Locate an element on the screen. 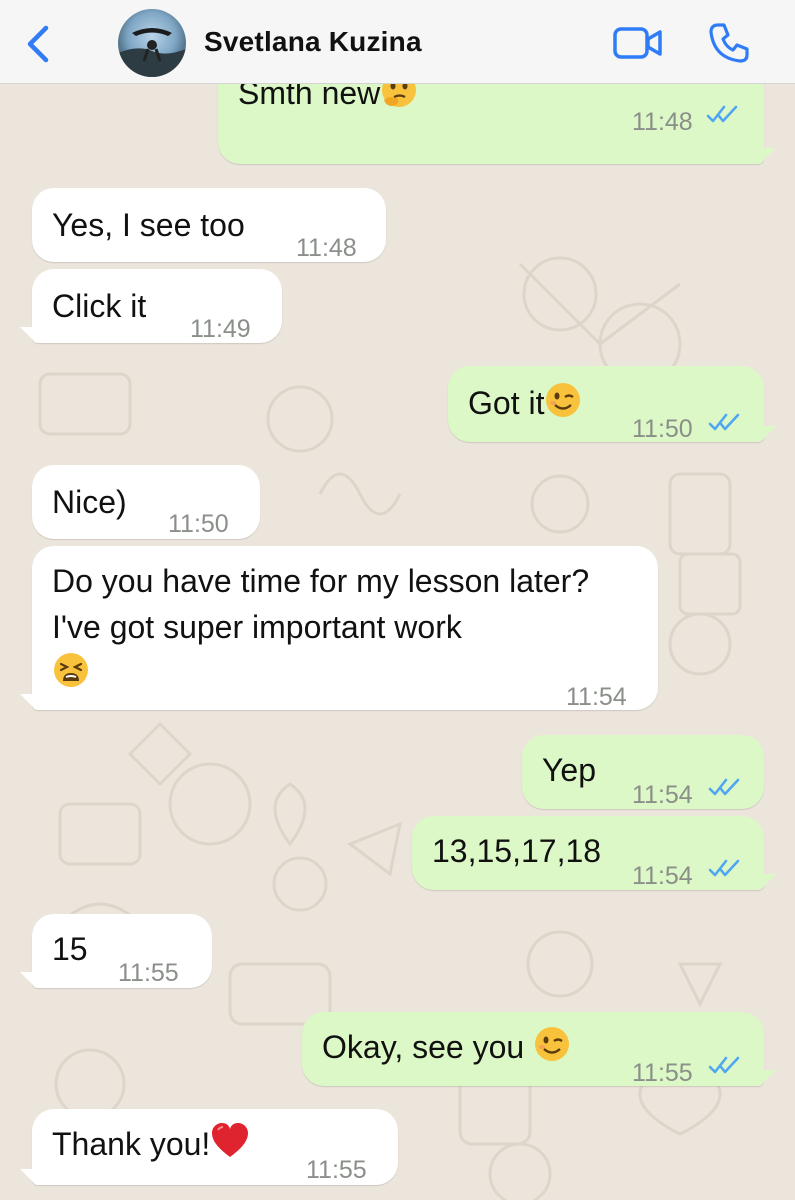  message-text: Yes, I see too is located at coordinates (148, 225).